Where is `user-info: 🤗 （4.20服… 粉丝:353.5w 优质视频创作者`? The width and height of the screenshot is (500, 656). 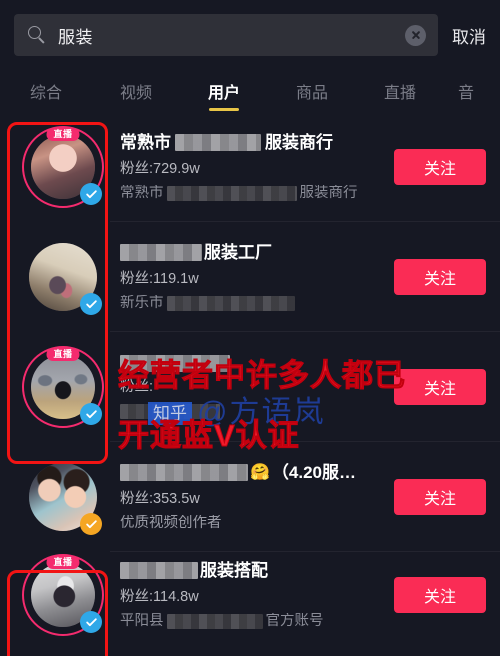 user-info: 🤗 （4.20服… 粉丝:353.5w 优质视频创作者 is located at coordinates (252, 497).